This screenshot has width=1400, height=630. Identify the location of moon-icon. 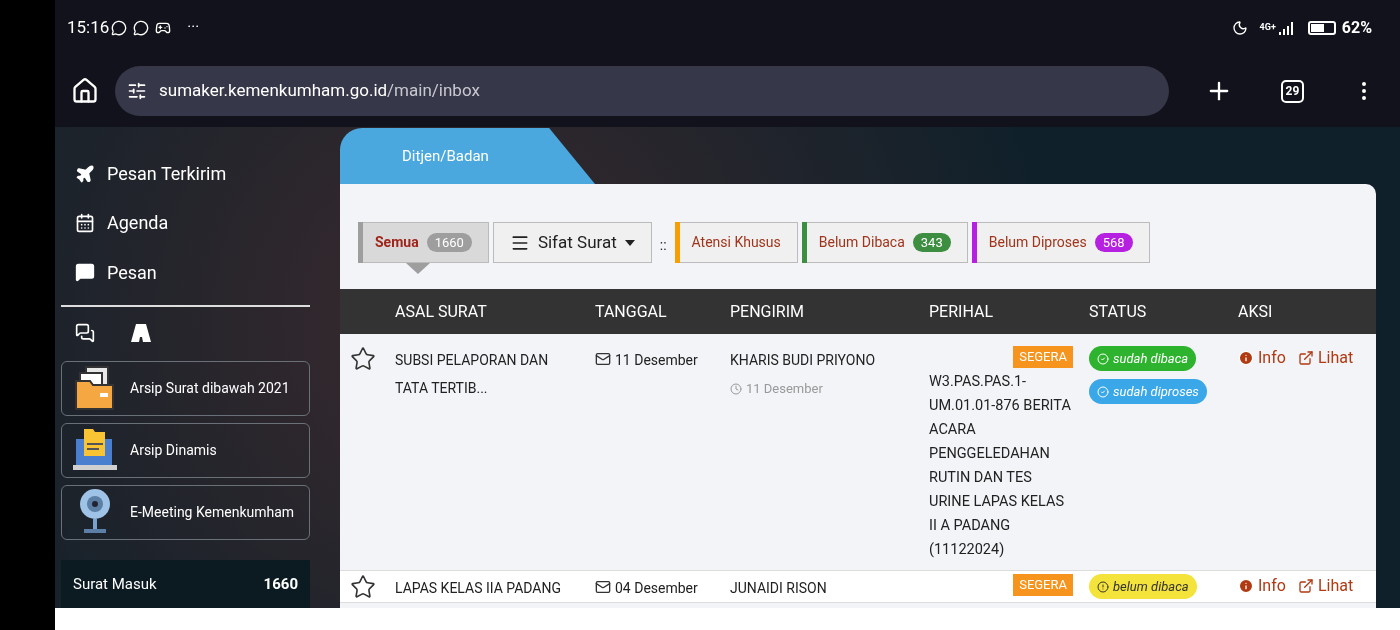
(1239, 27).